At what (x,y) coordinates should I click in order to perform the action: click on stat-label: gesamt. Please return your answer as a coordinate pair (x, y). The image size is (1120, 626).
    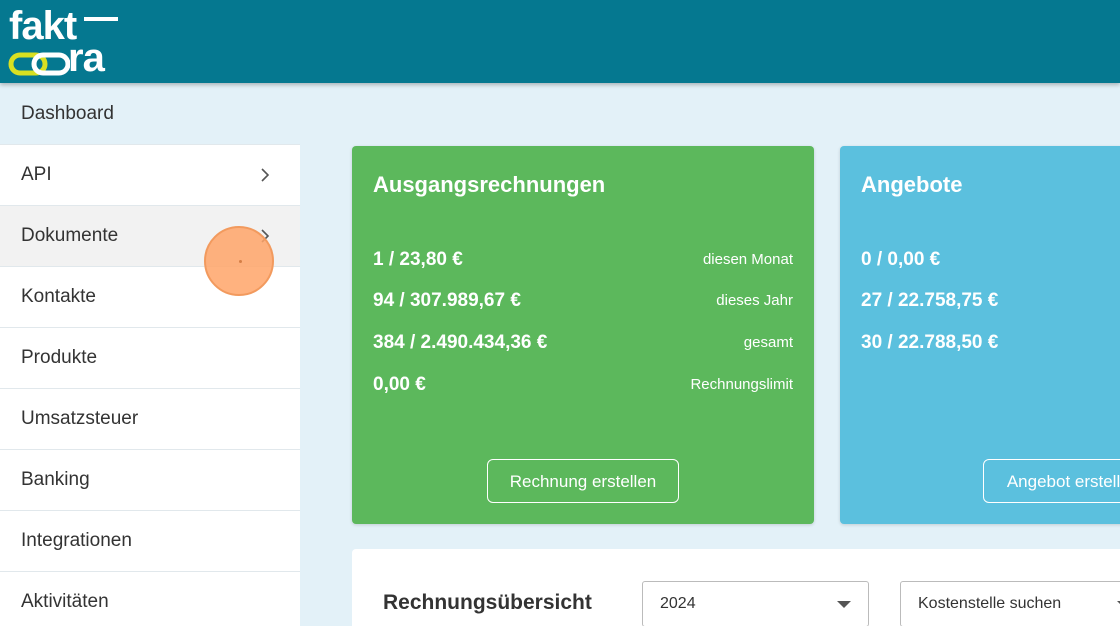
    Looking at the image, I should click on (768, 342).